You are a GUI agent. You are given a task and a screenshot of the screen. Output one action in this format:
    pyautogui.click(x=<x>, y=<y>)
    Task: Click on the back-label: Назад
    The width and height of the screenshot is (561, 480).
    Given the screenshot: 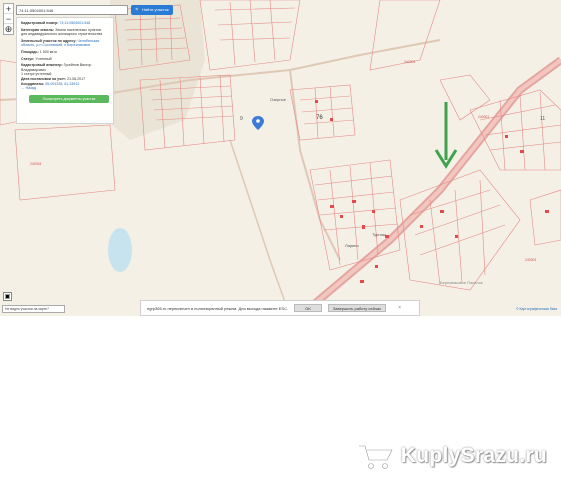 What is the action you would take?
    pyautogui.click(x=30, y=88)
    